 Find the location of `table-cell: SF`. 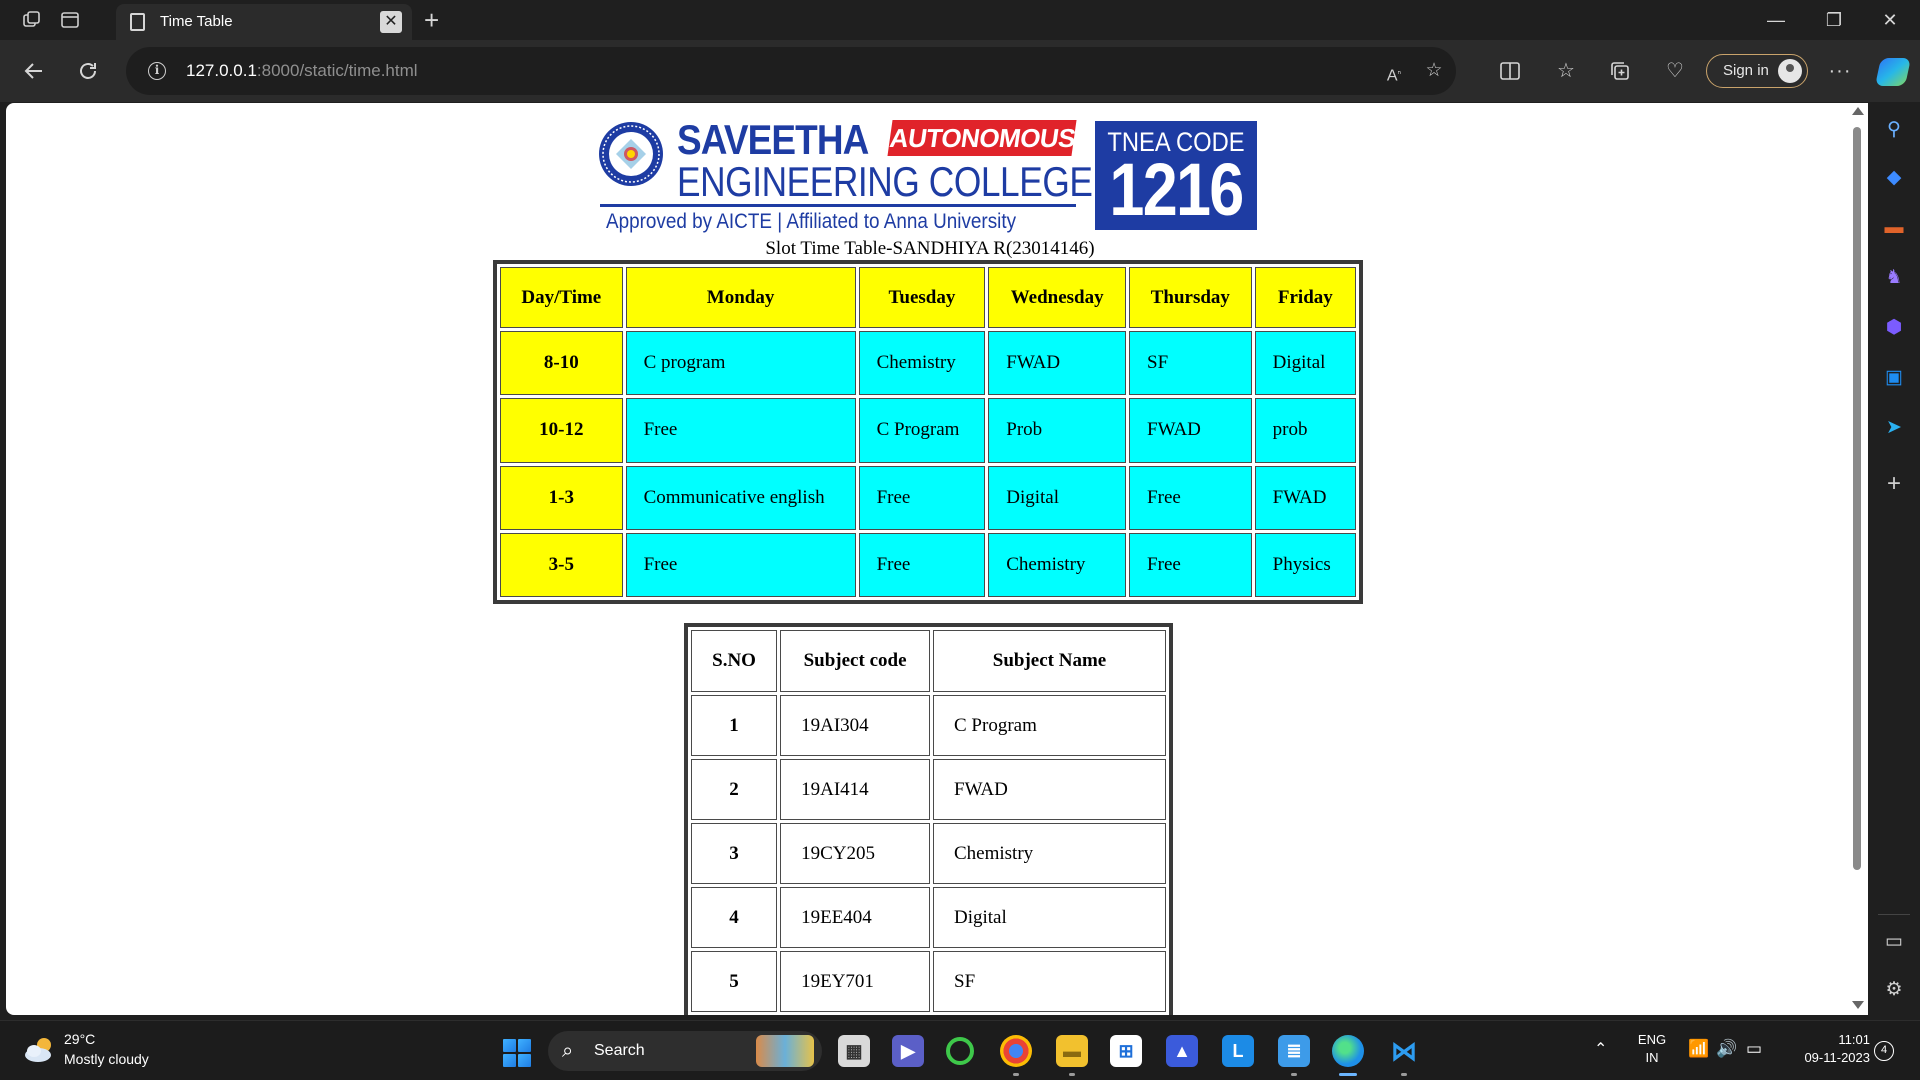

table-cell: SF is located at coordinates (1190, 363).